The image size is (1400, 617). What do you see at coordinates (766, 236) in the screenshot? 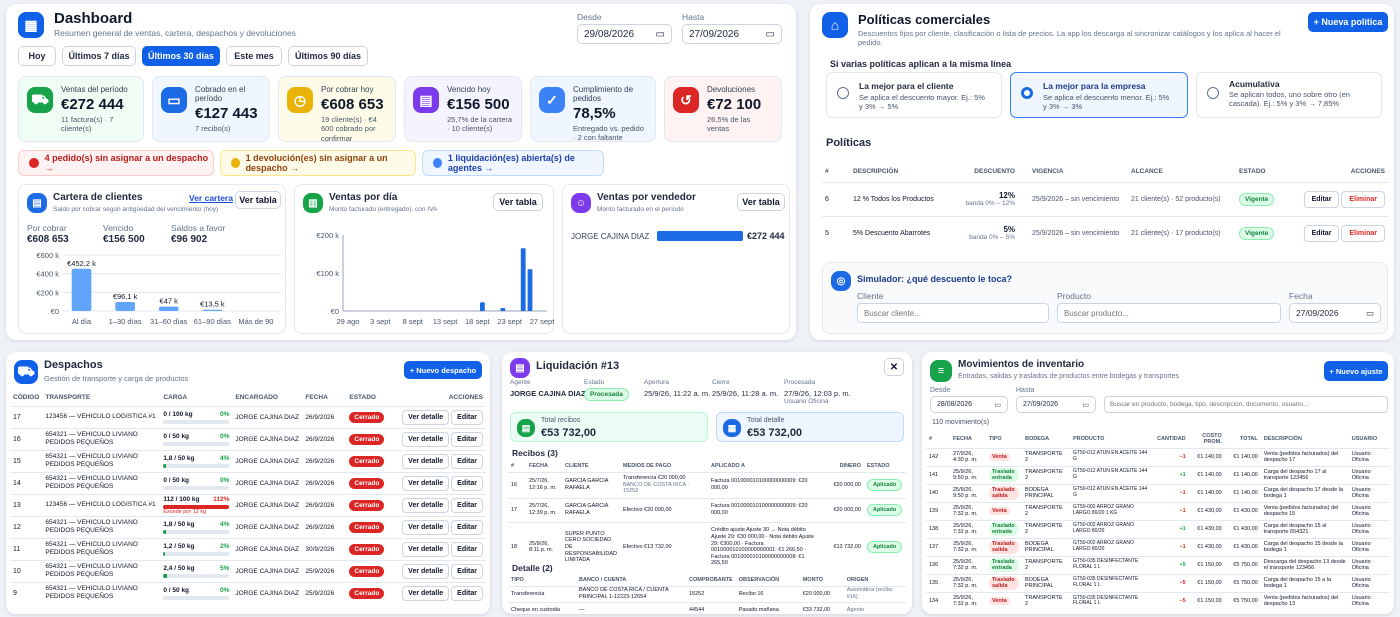
I see `vendedor-value: €272 444` at bounding box center [766, 236].